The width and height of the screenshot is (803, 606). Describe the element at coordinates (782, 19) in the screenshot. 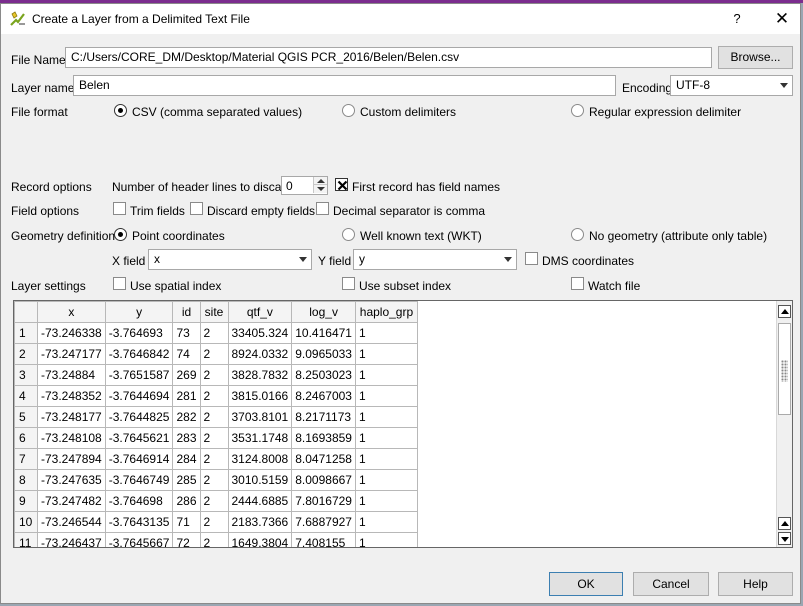

I see `close-icon: ✕` at that location.